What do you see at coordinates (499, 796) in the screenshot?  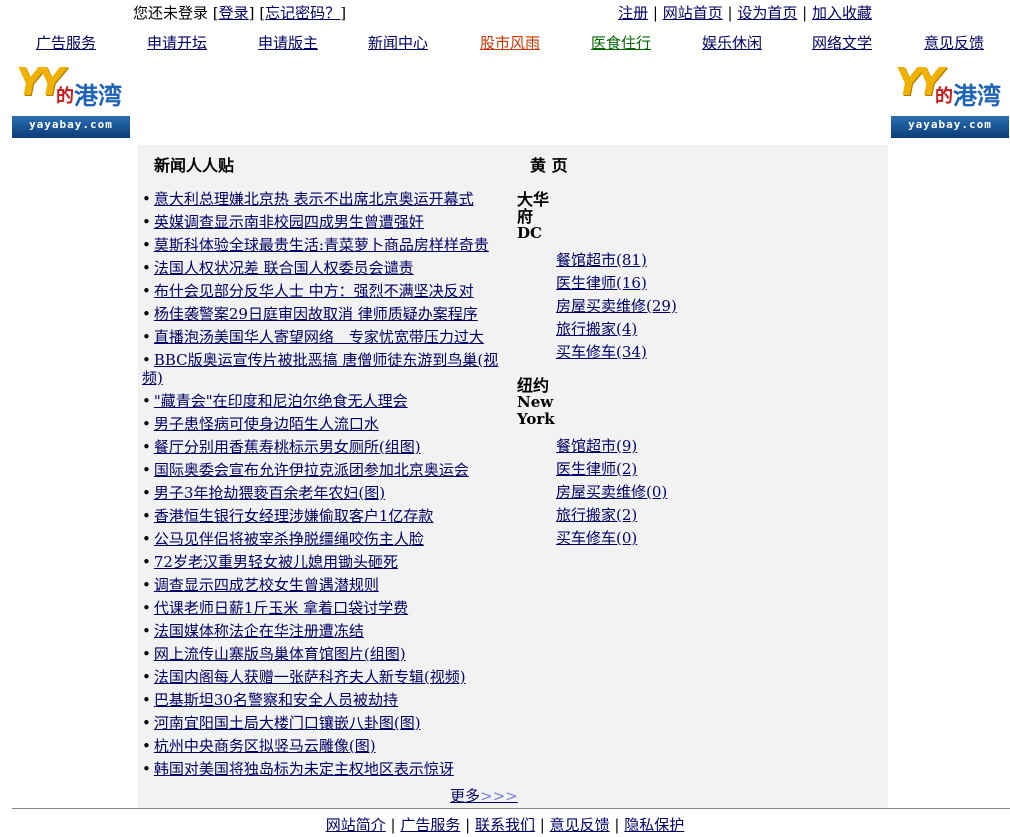 I see `more-arrows: >>>` at bounding box center [499, 796].